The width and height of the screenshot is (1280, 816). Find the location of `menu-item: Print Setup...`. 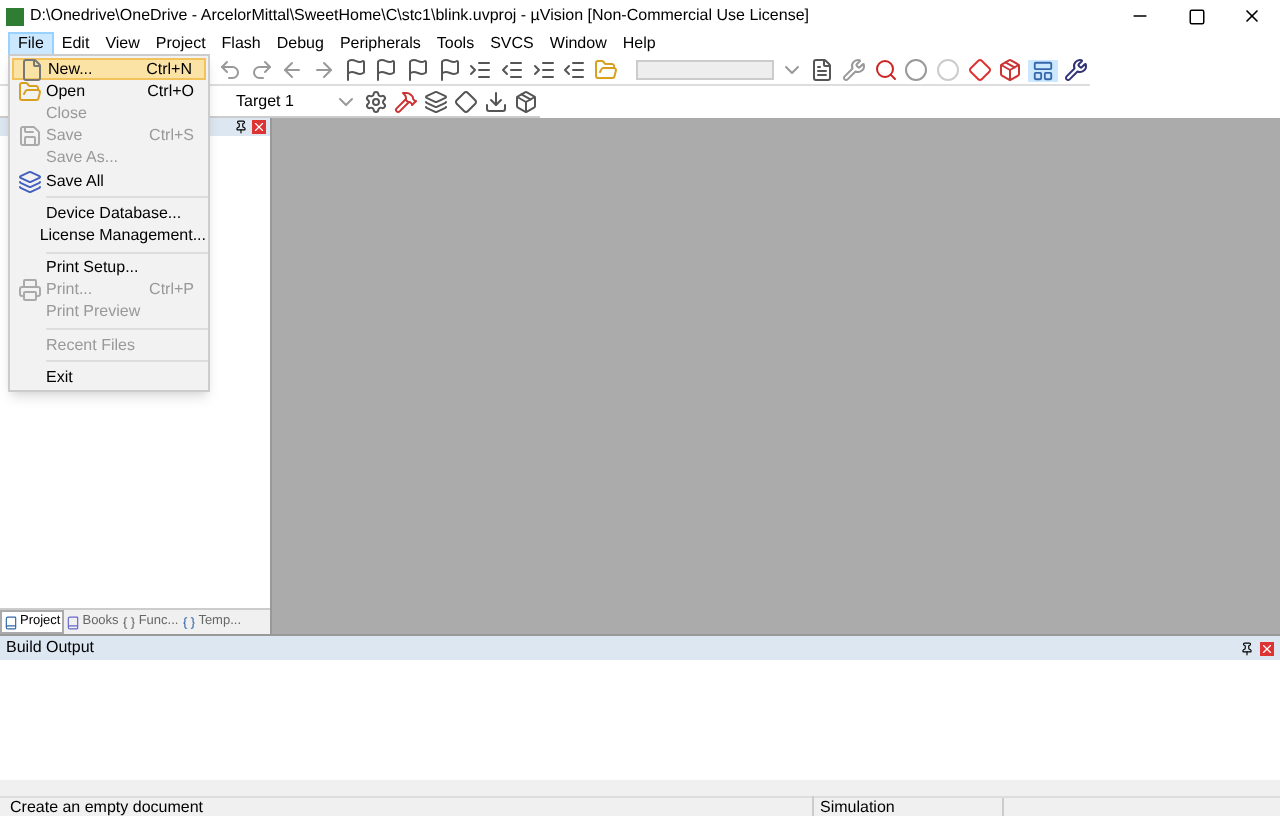

menu-item: Print Setup... is located at coordinates (109, 268).